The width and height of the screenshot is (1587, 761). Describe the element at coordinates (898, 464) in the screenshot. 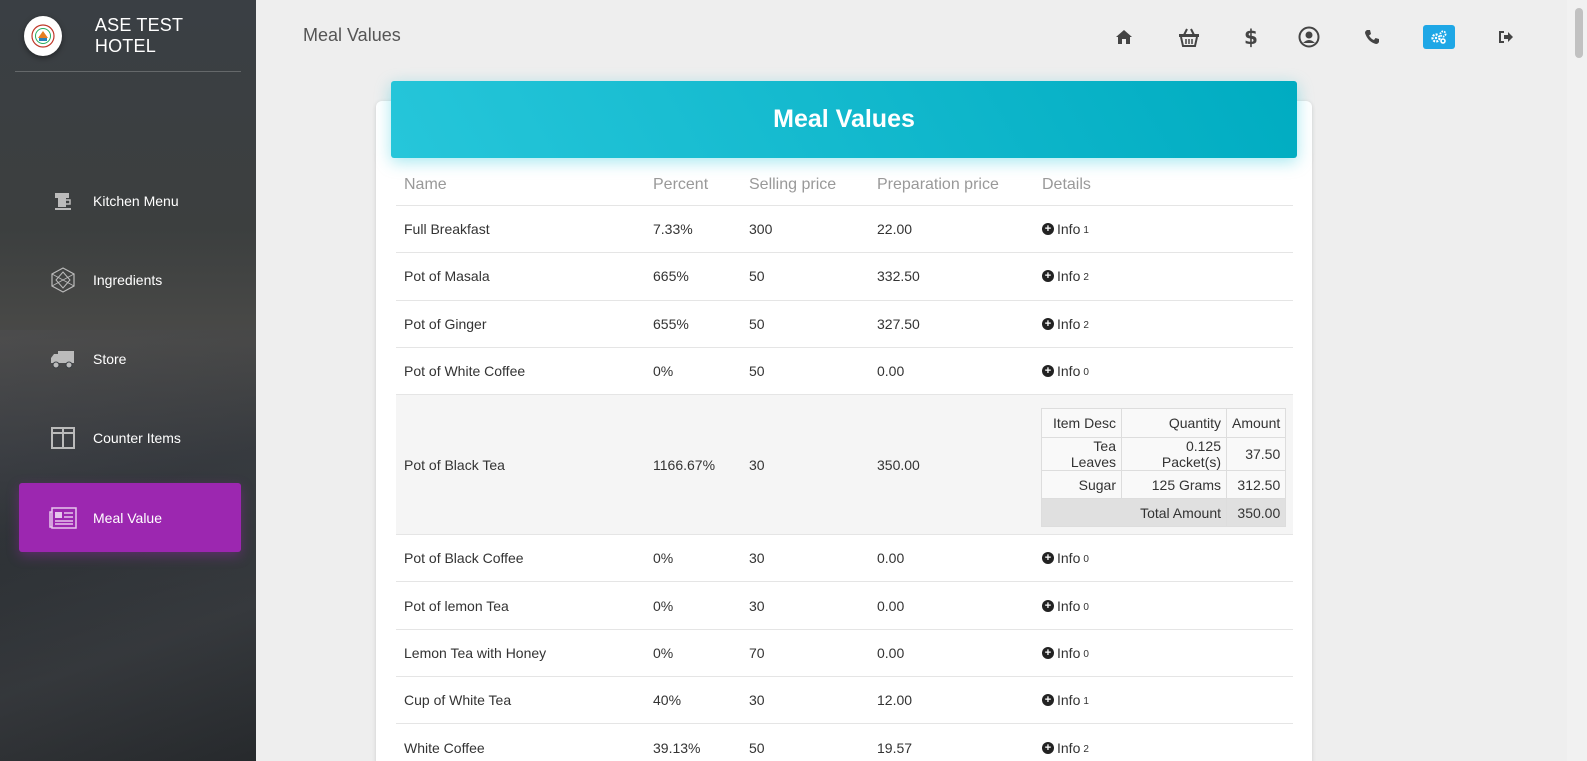

I see `meal-prep-price: 350.00` at that location.